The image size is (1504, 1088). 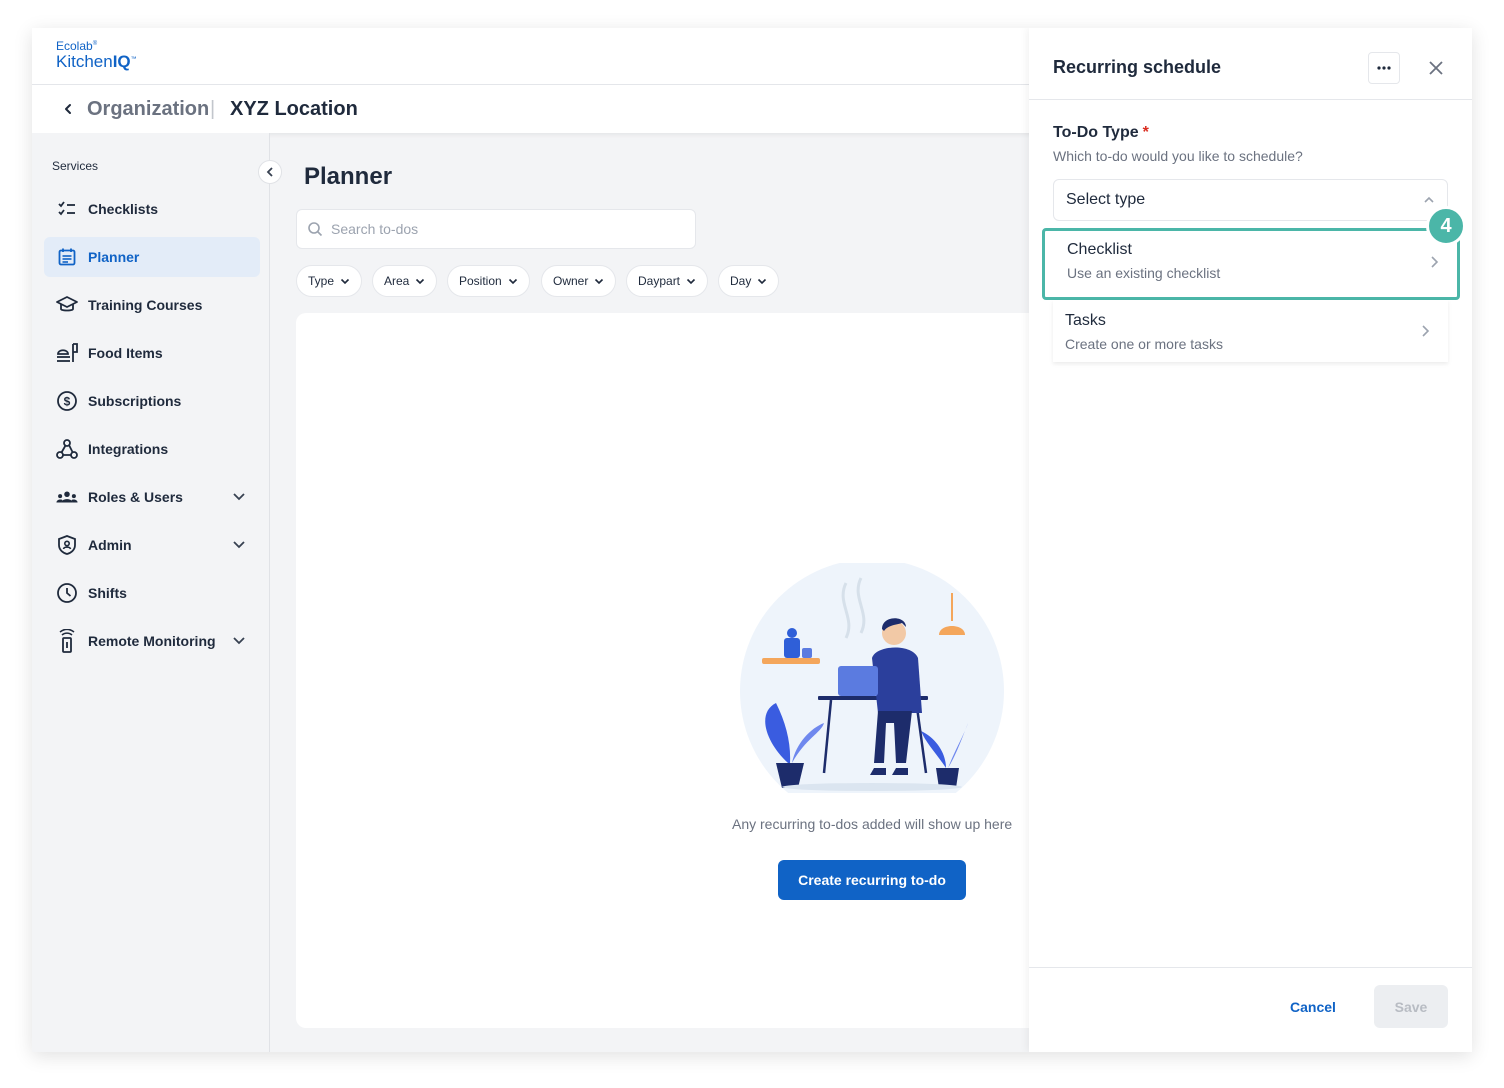 I want to click on sidebar-item-label: Remote Monitoring, so click(x=152, y=641).